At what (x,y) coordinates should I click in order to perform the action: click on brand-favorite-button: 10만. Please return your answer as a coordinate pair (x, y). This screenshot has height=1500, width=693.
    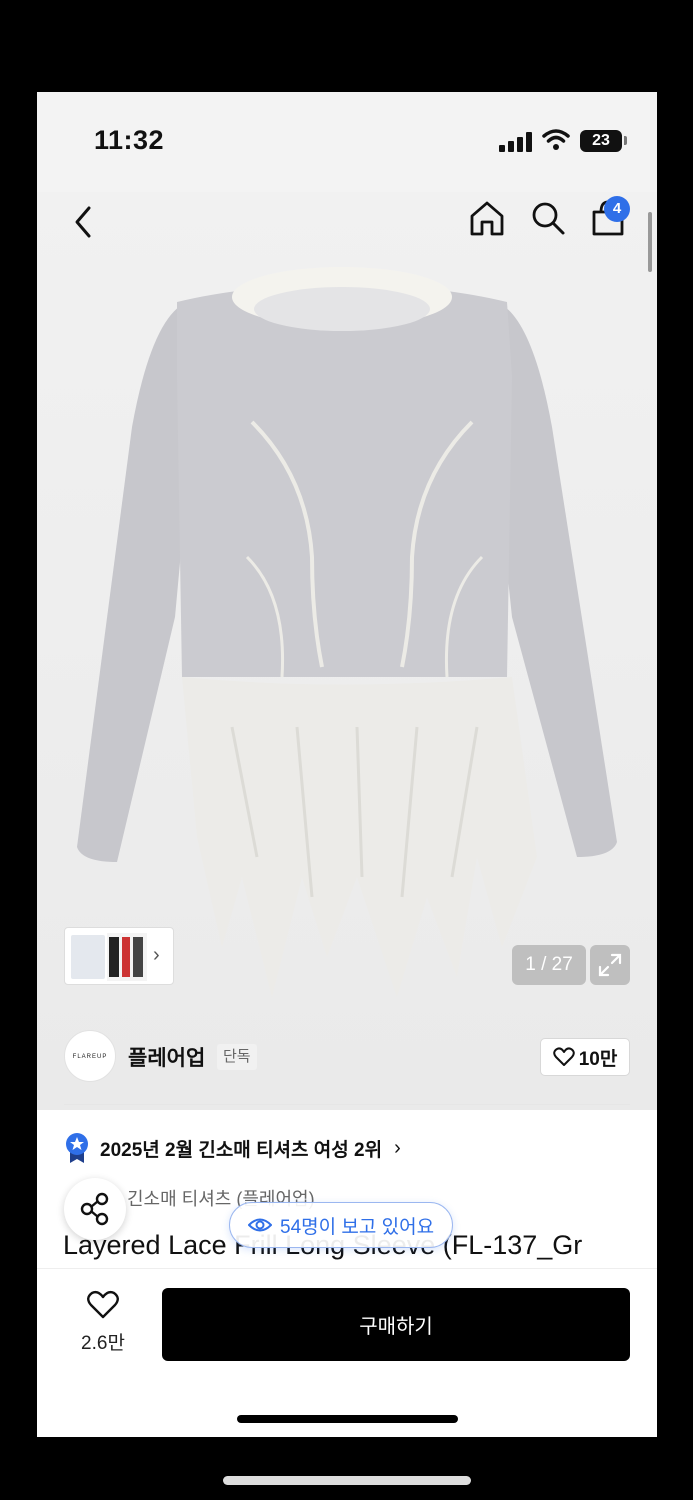
    Looking at the image, I should click on (585, 1057).